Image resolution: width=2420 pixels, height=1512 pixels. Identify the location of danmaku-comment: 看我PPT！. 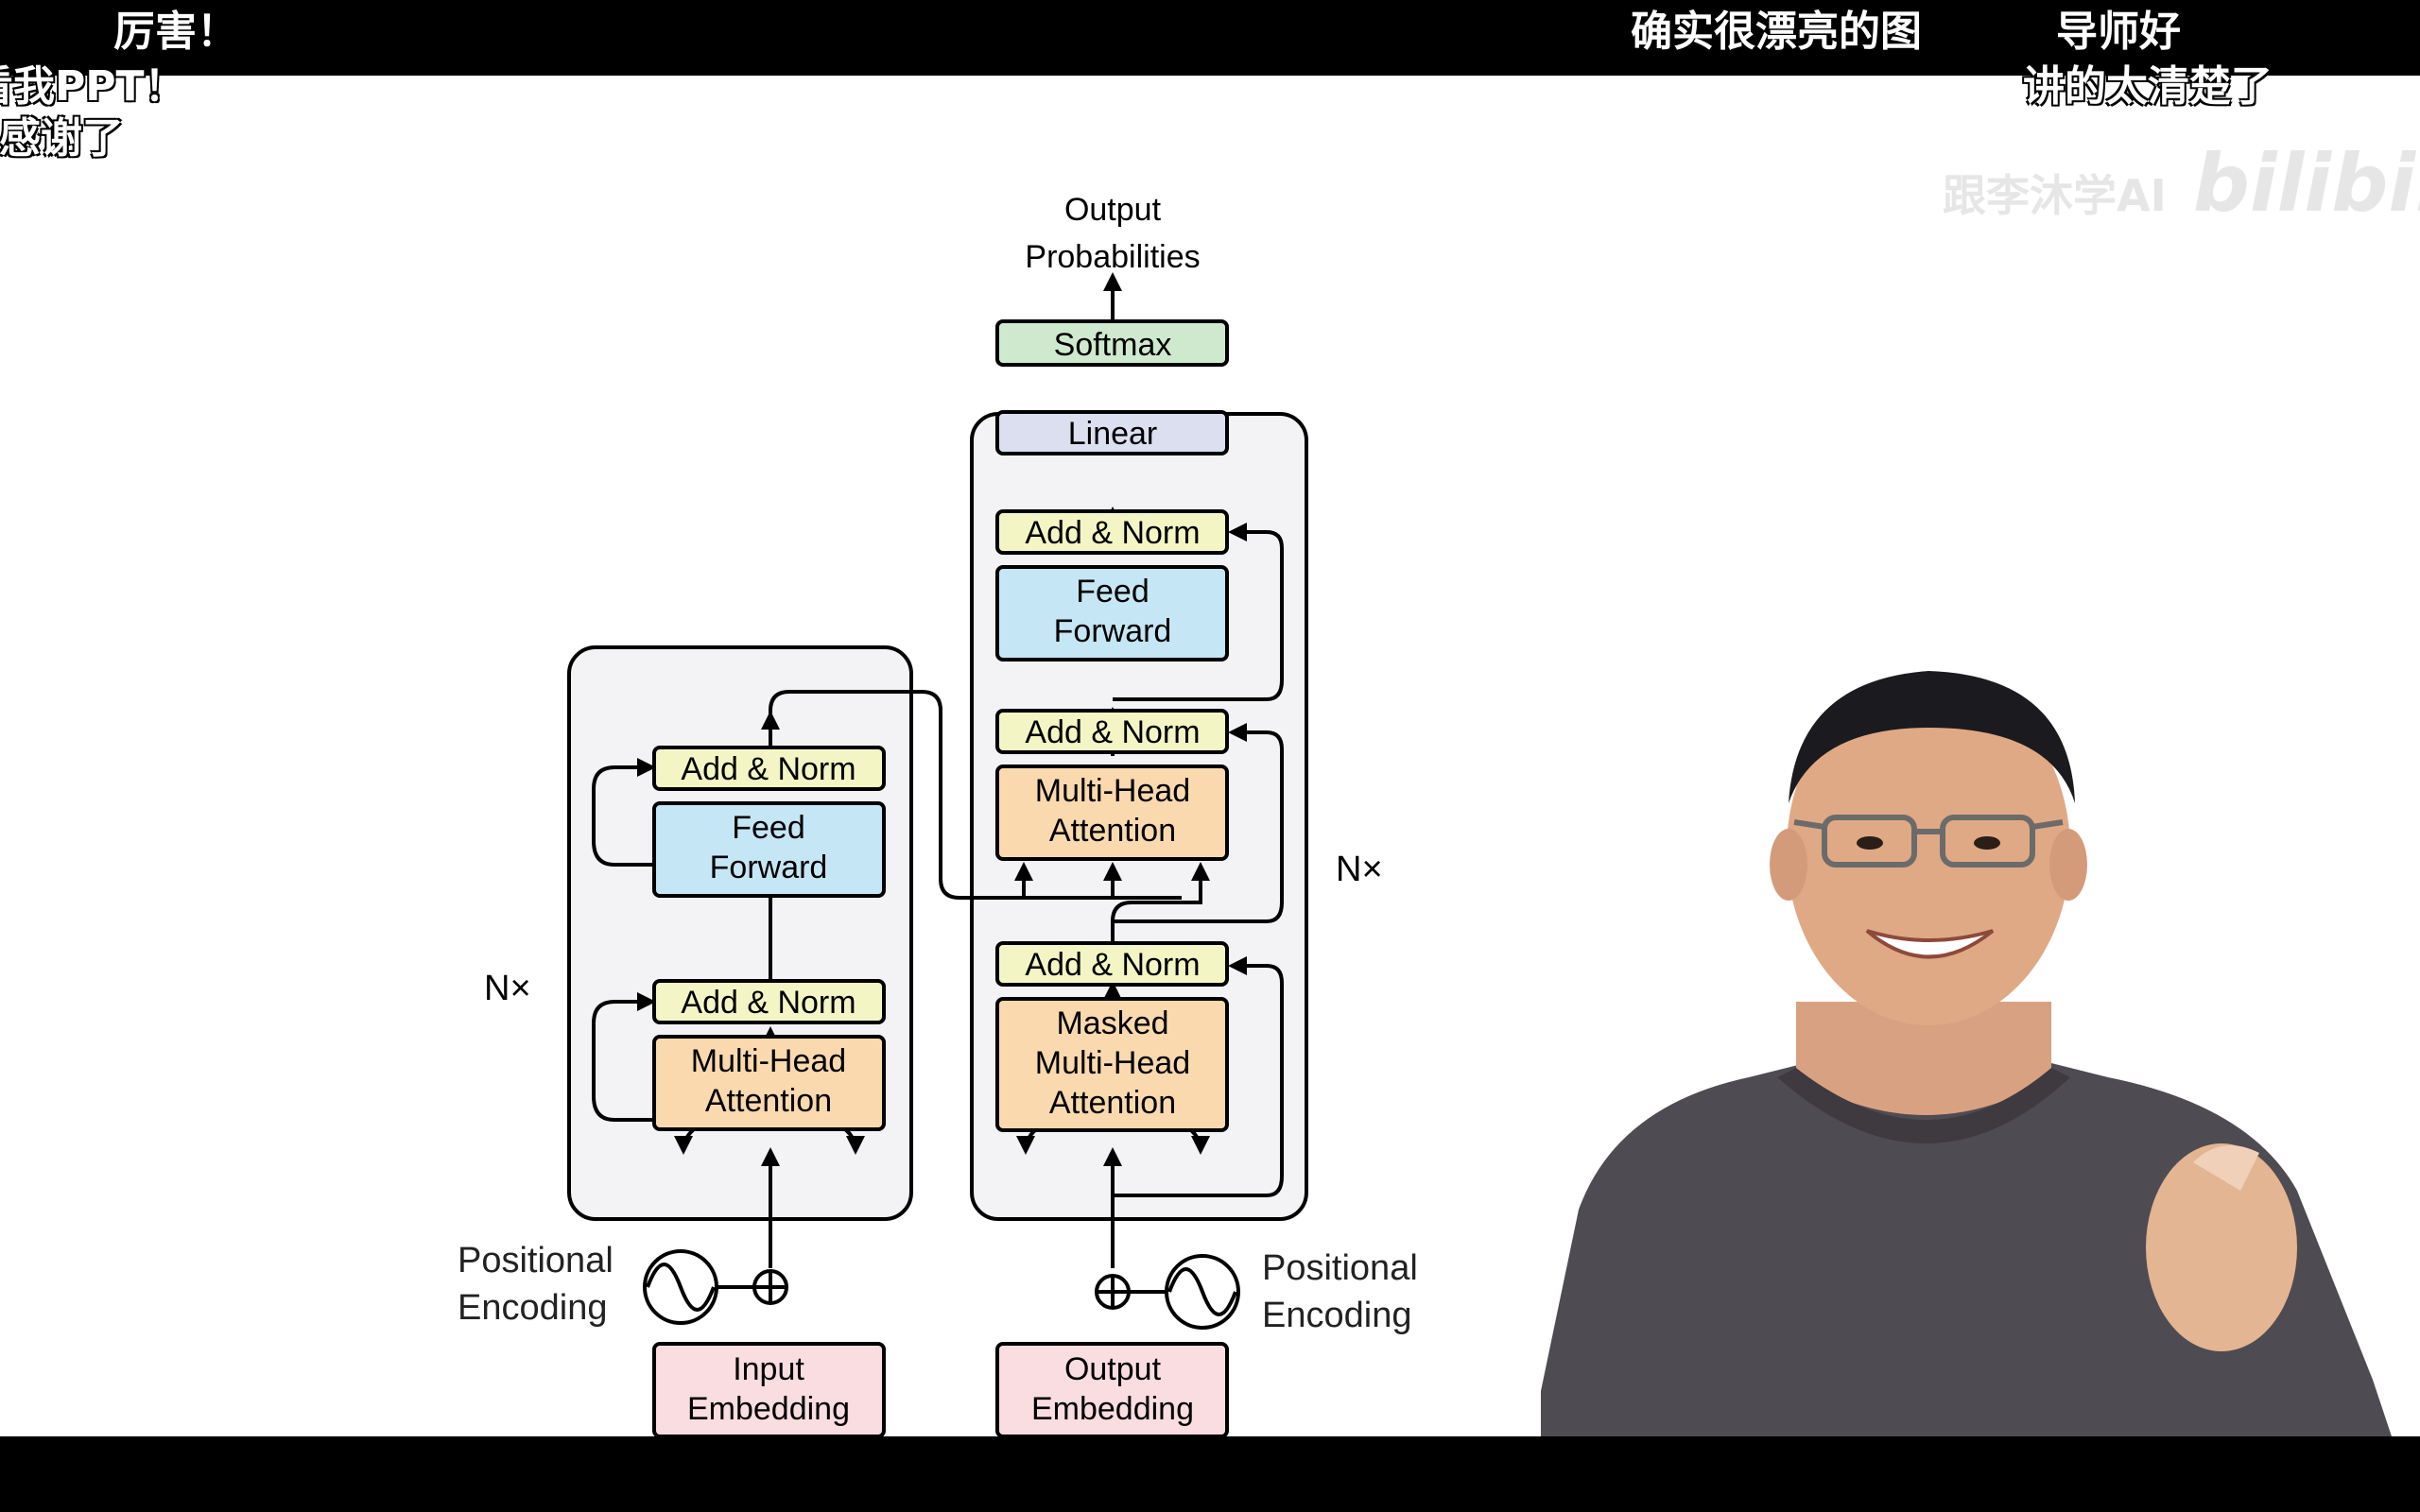
(93, 86).